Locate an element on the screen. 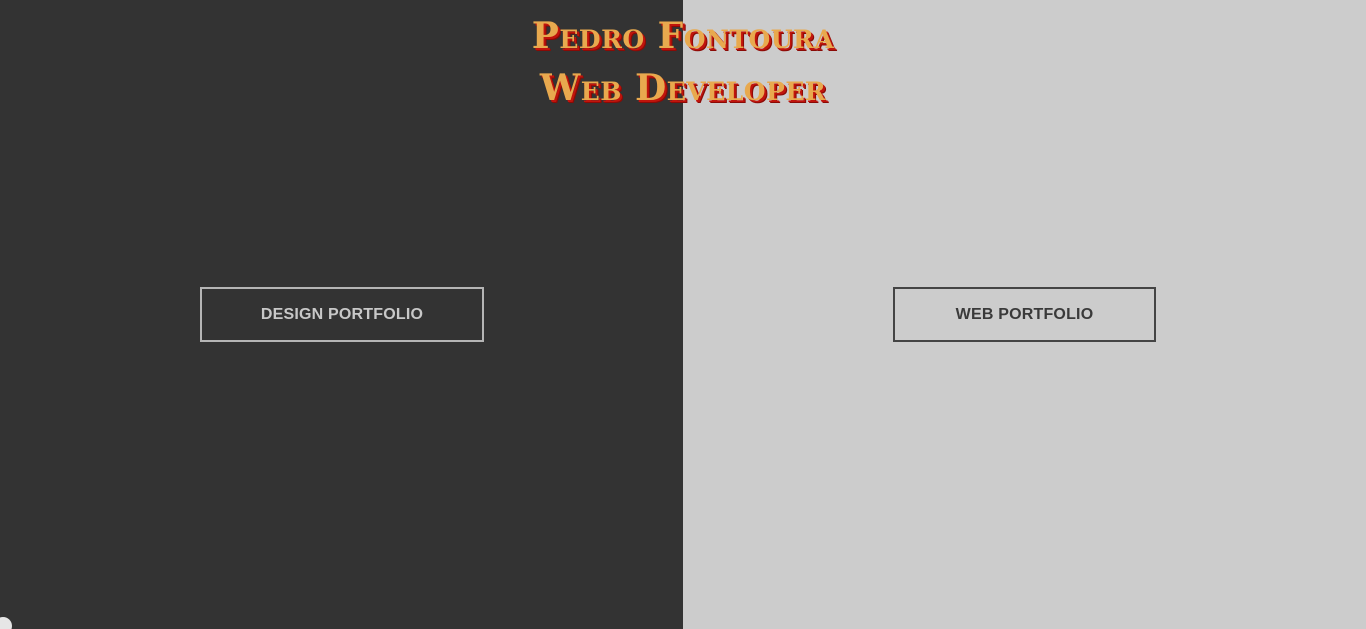 Image resolution: width=1366 pixels, height=629 pixels. site-subtitle: Web Developer is located at coordinates (683, 88).